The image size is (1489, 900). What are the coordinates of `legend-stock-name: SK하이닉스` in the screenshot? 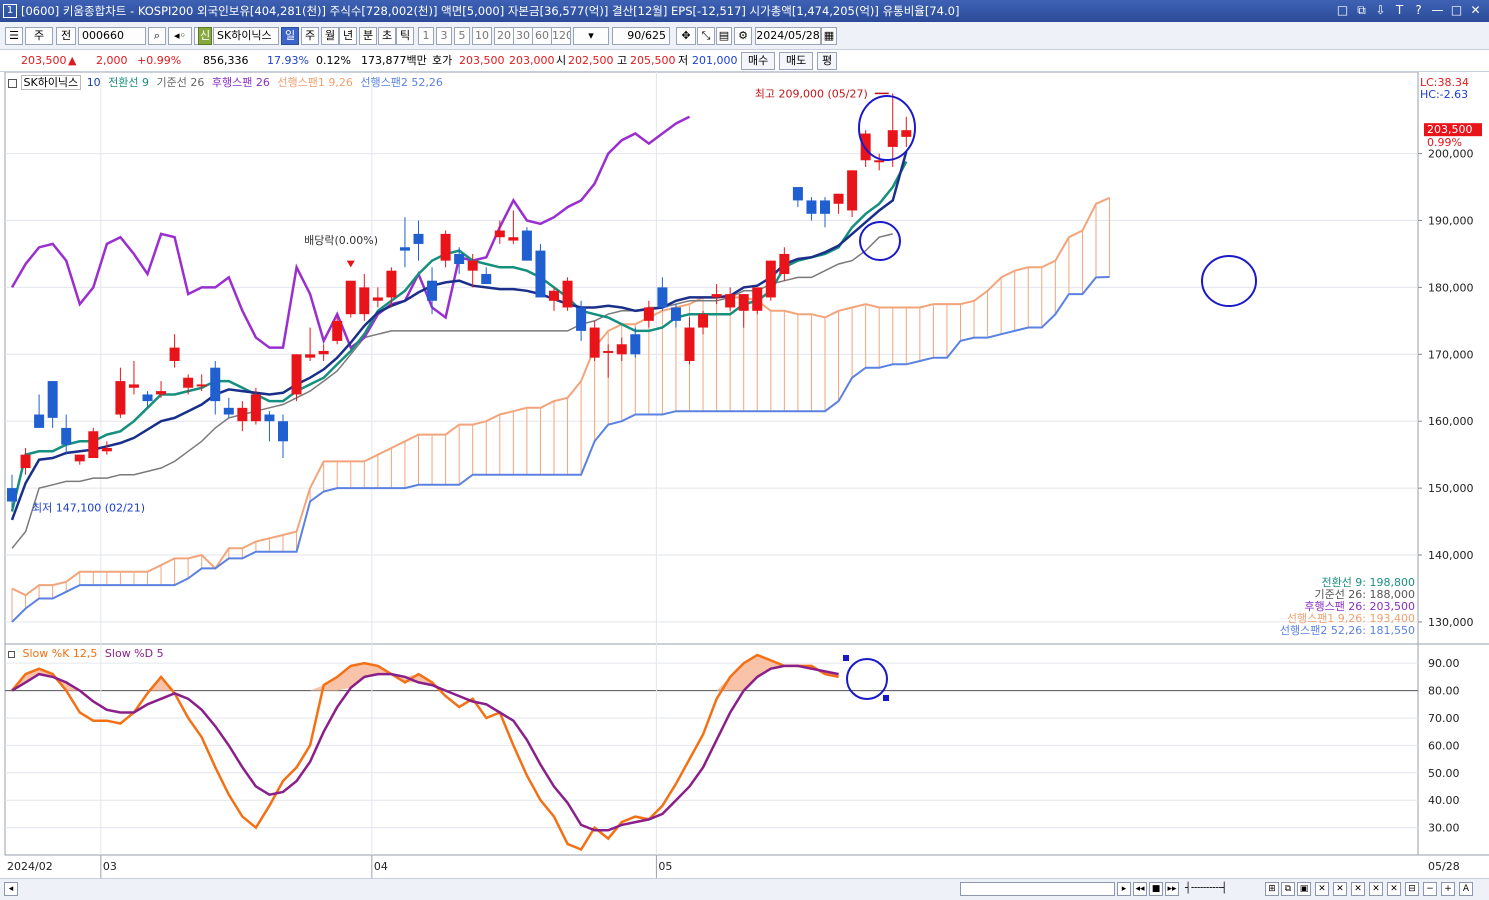 It's located at (51, 82).